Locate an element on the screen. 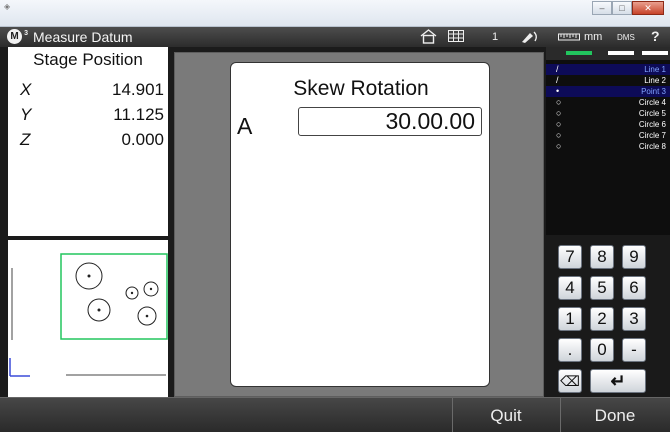  app-logo: M3 is located at coordinates (17, 36).